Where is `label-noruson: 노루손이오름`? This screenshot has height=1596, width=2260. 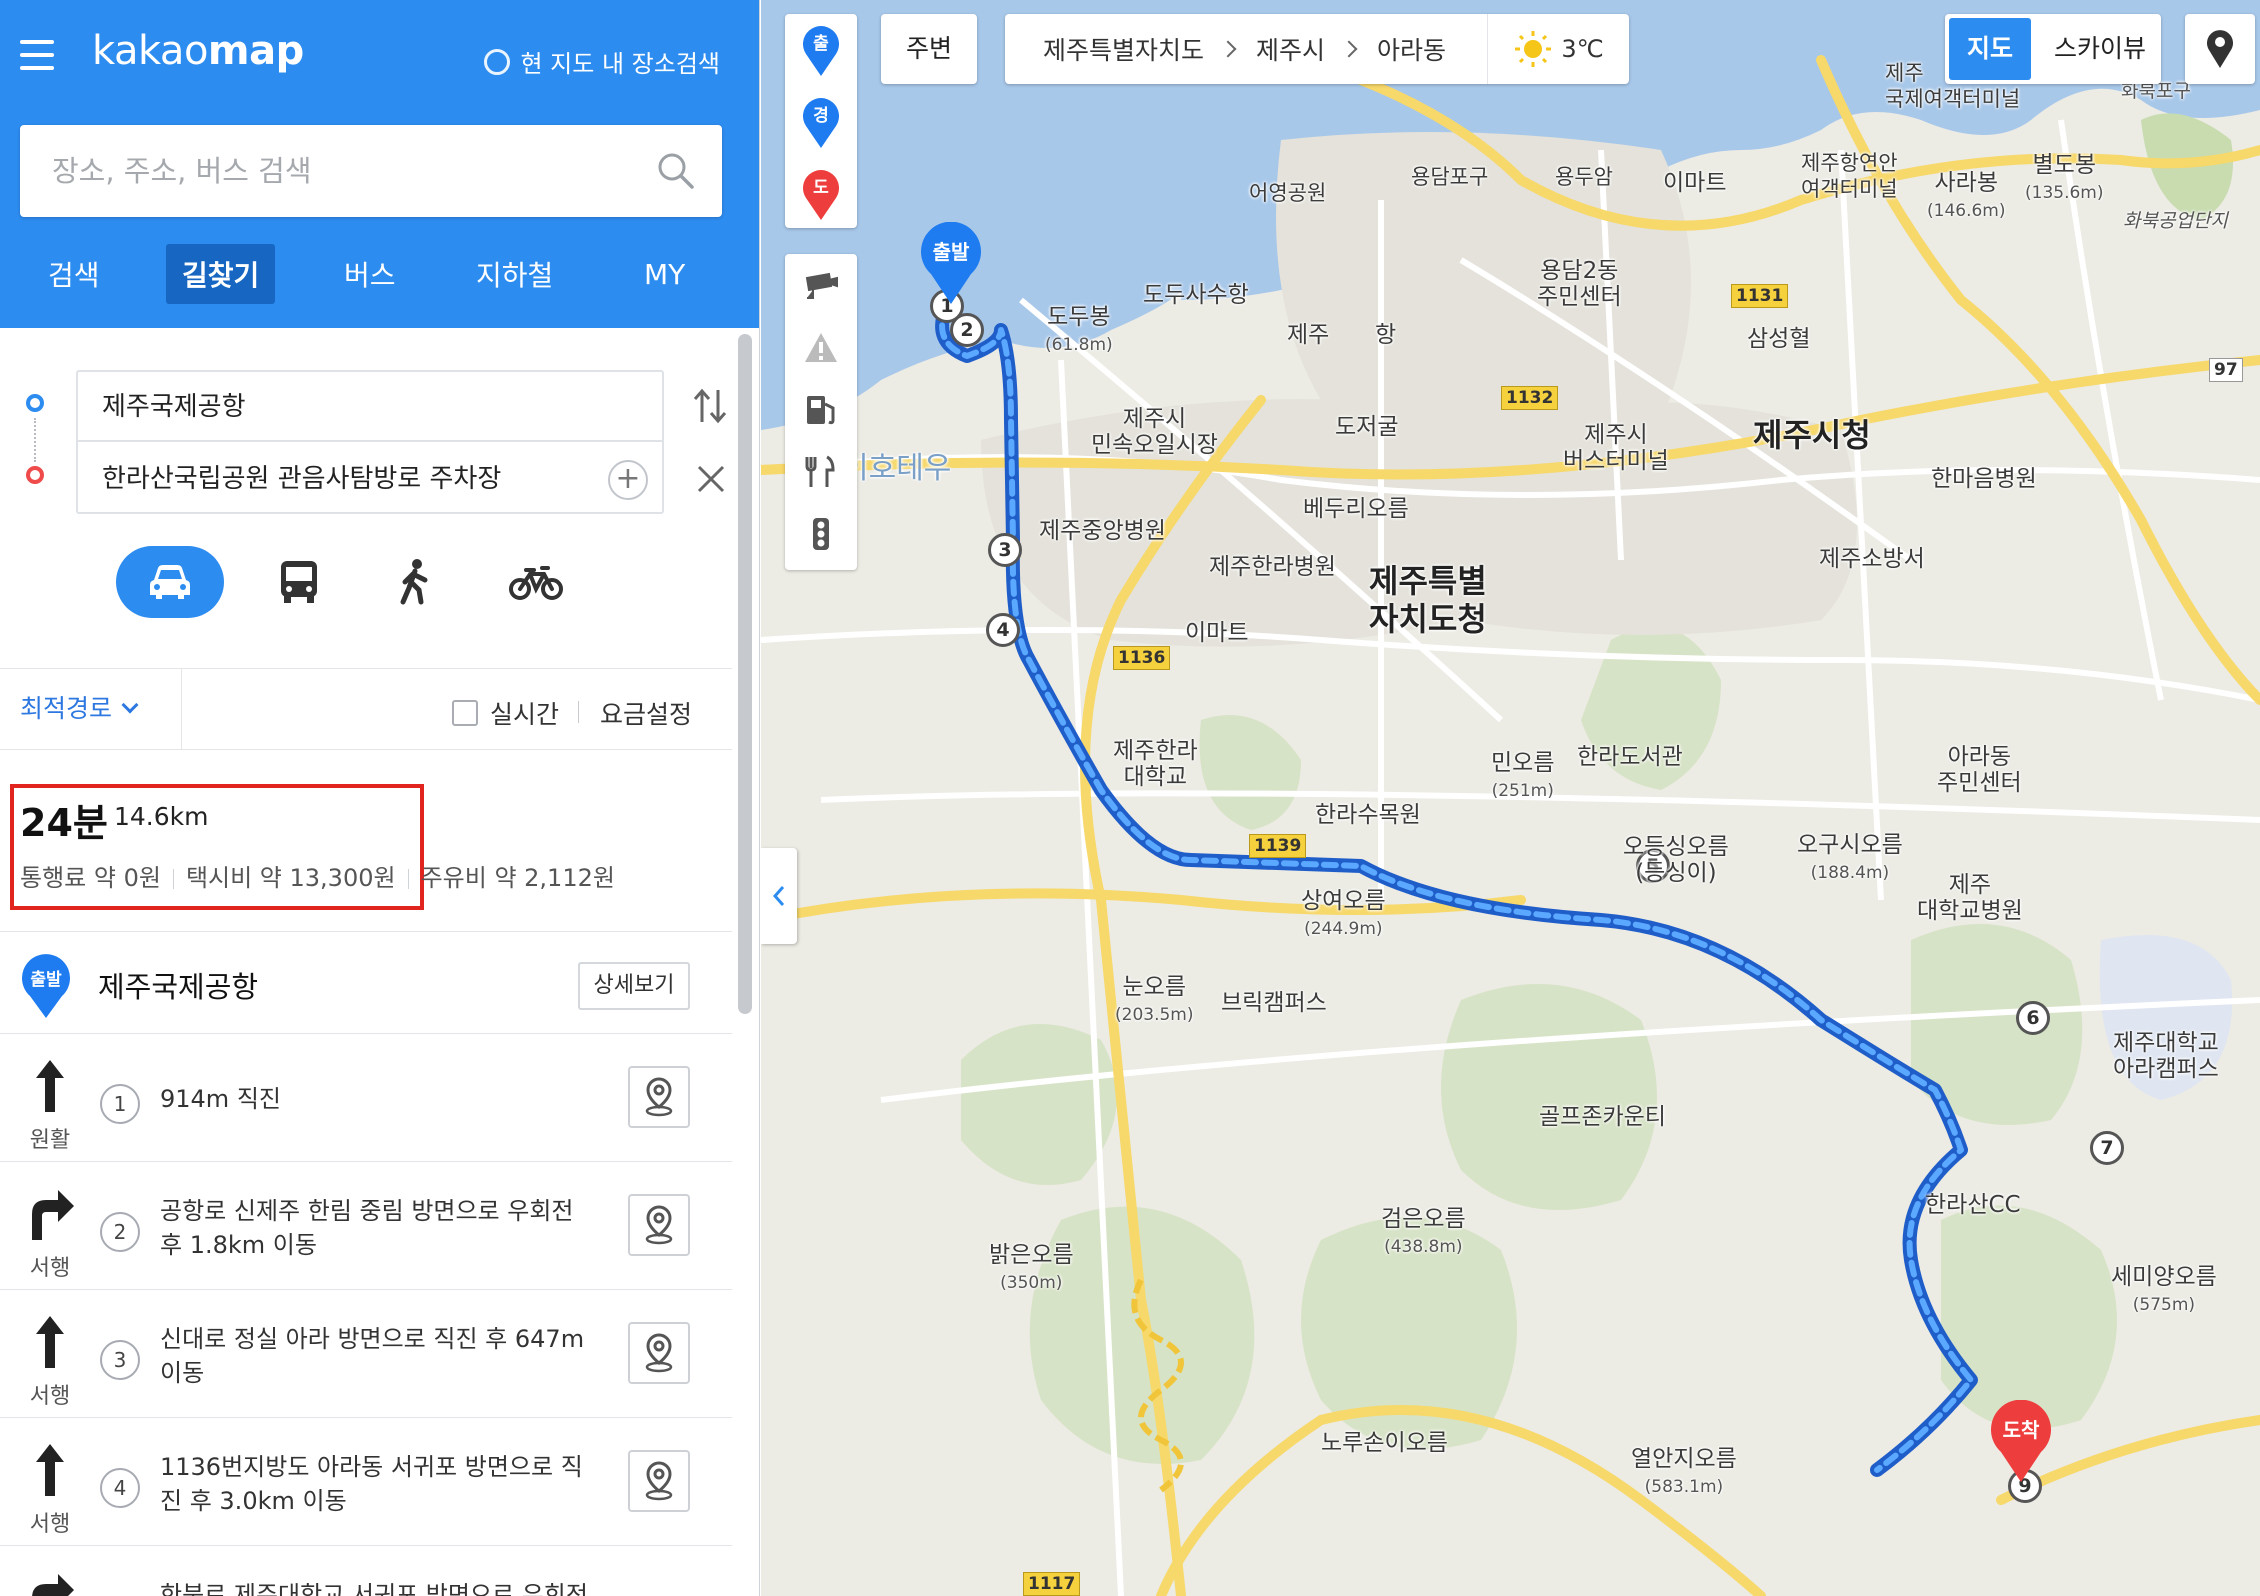 label-noruson: 노루손이오름 is located at coordinates (1384, 1443).